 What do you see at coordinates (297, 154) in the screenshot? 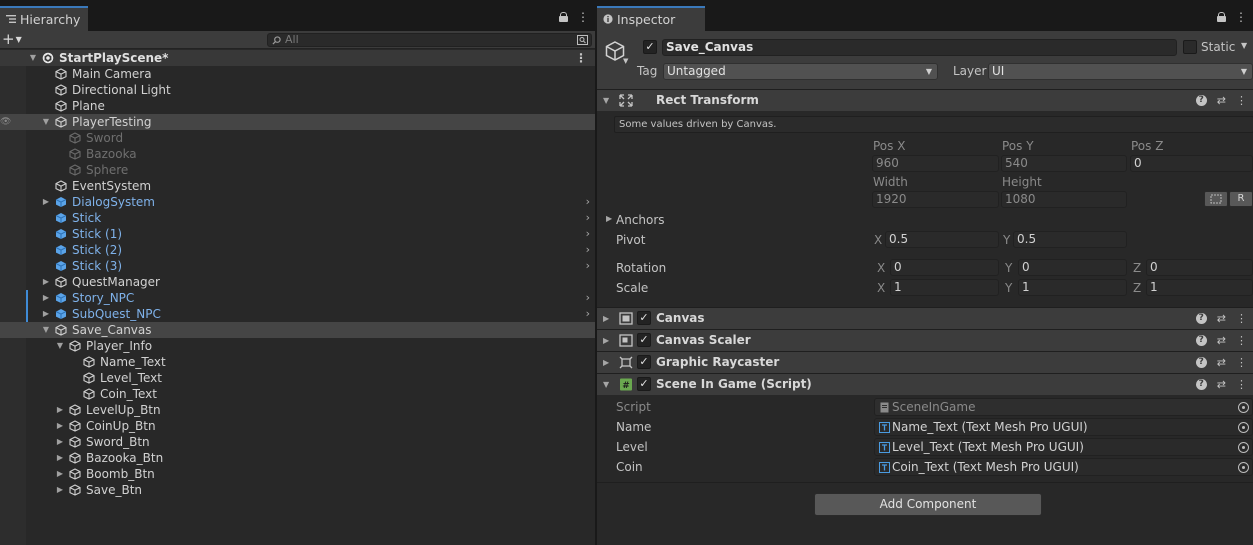
I see `hierarchy-item: Bazooka` at bounding box center [297, 154].